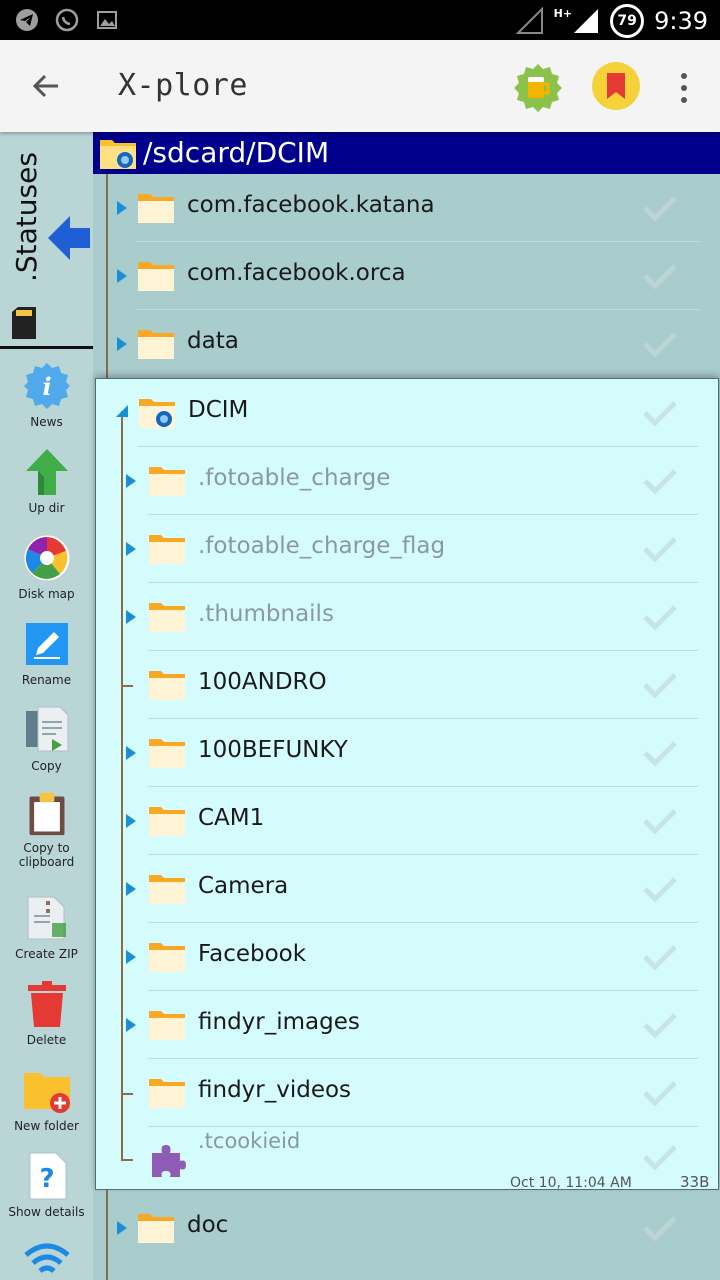 The height and width of the screenshot is (1280, 720). What do you see at coordinates (360, 20) in the screenshot?
I see `status-bar: H+ 79 9:39` at bounding box center [360, 20].